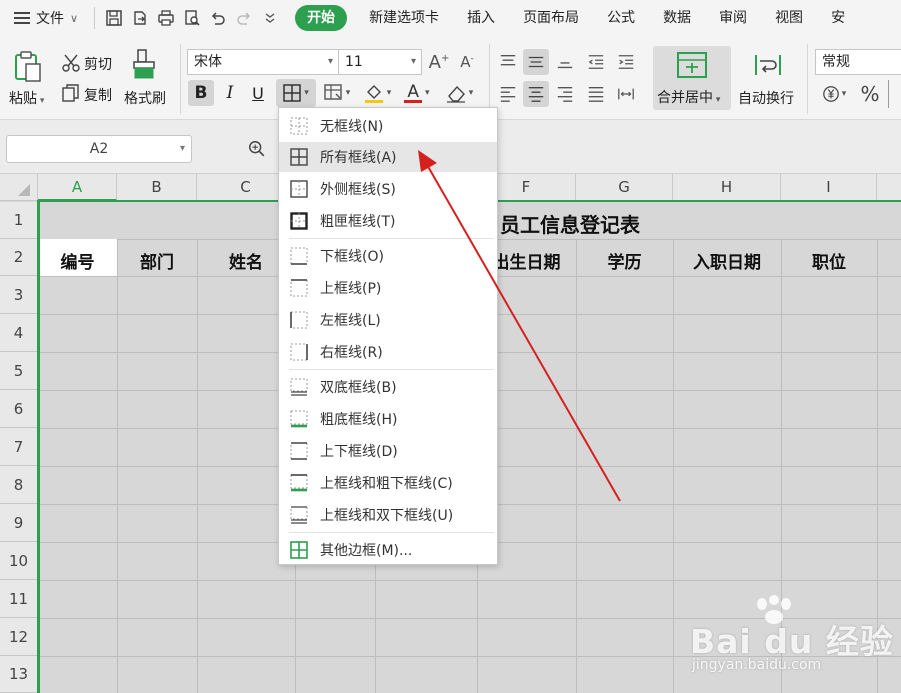 The image size is (901, 693). Describe the element at coordinates (834, 94) in the screenshot. I see `currency-format-button: ▾` at that location.